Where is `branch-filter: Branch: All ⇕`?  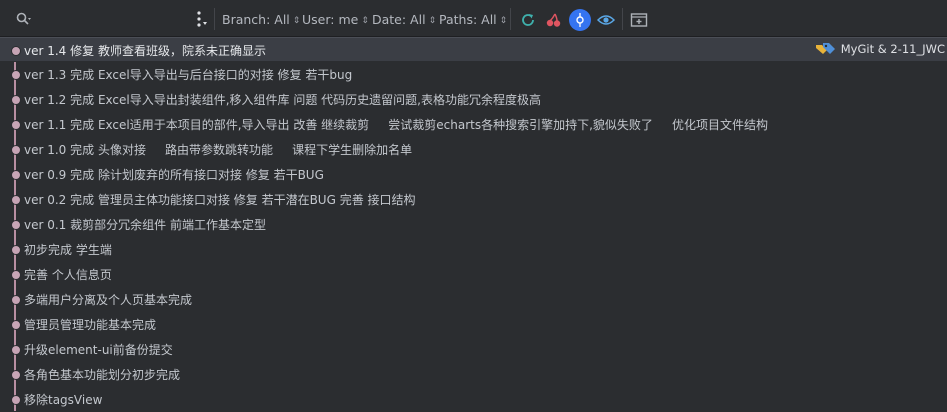 branch-filter: Branch: All ⇕ is located at coordinates (261, 21).